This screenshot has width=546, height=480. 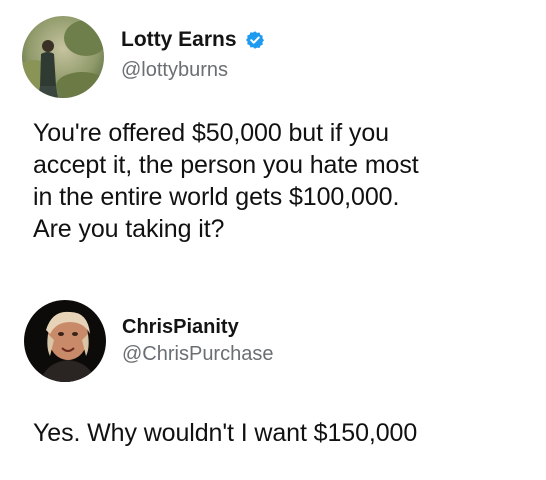 I want to click on display-name: ChrisPianity, so click(x=180, y=327).